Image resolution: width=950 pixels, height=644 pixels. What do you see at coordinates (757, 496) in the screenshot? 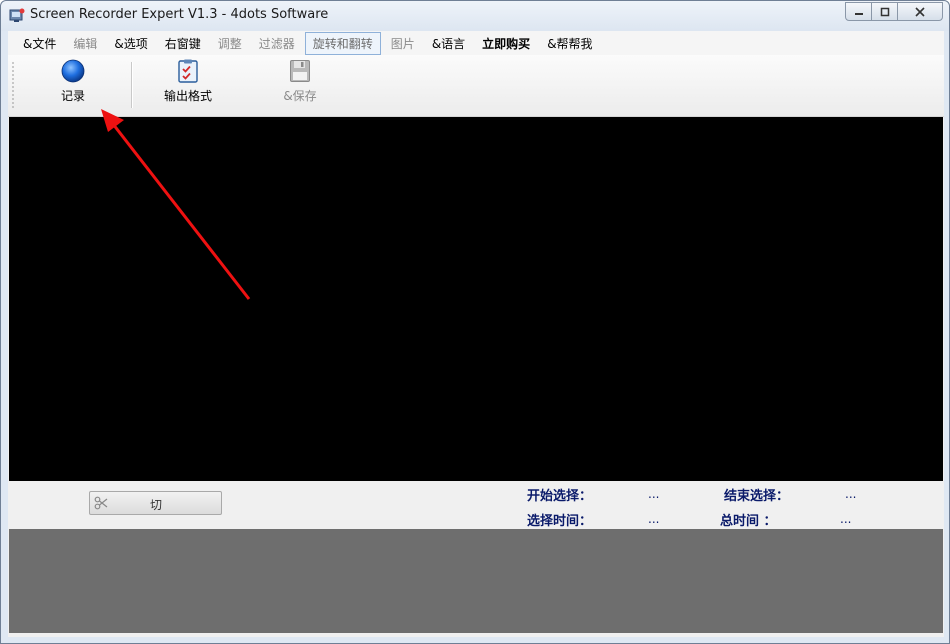
I see `end-selection-label: 结束选择：` at bounding box center [757, 496].